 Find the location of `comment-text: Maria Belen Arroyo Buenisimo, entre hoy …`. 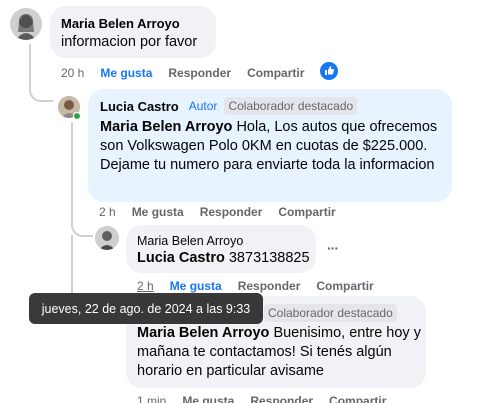

comment-text: Maria Belen Arroyo Buenisimo, entre hoy … is located at coordinates (279, 352).